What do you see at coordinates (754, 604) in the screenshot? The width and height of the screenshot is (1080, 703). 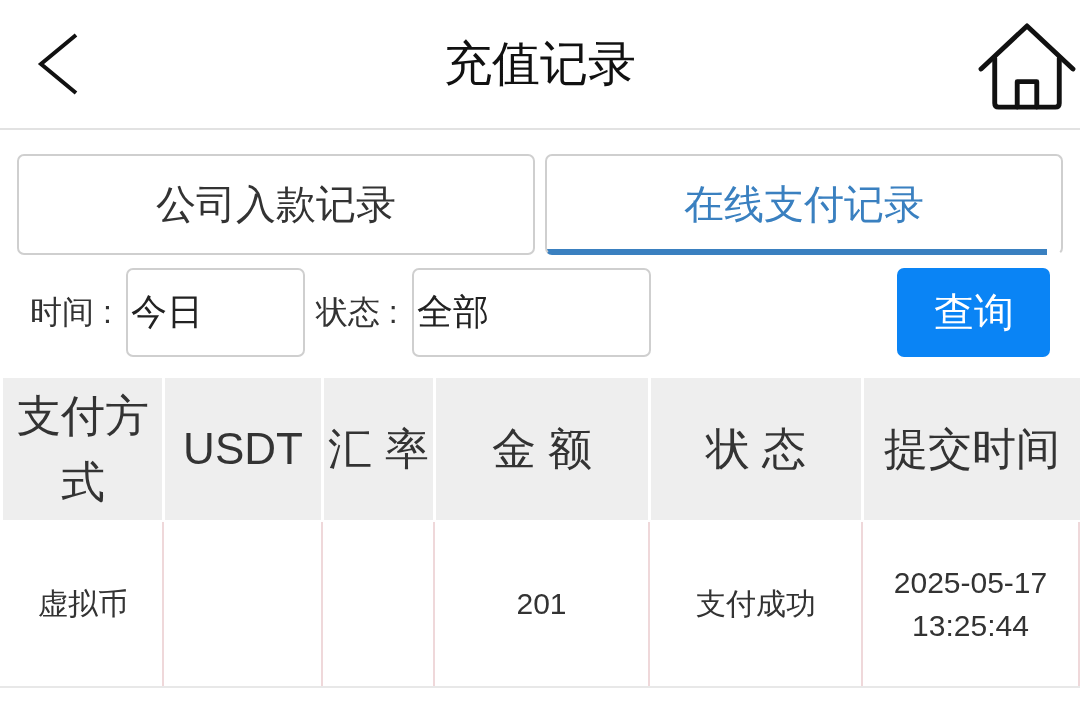 I see `table-cell: 支付成功` at bounding box center [754, 604].